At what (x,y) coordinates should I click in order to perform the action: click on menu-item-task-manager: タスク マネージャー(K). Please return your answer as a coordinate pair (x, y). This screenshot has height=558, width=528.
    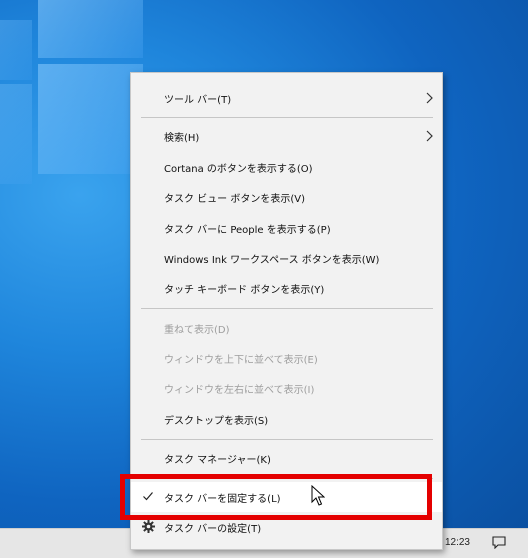
    Looking at the image, I should click on (286, 458).